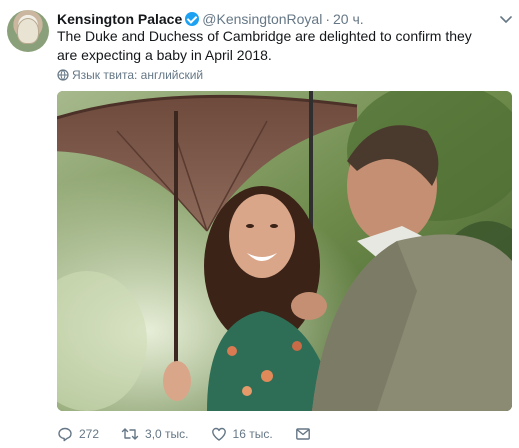  Describe the element at coordinates (218, 434) in the screenshot. I see `like-icon` at that location.